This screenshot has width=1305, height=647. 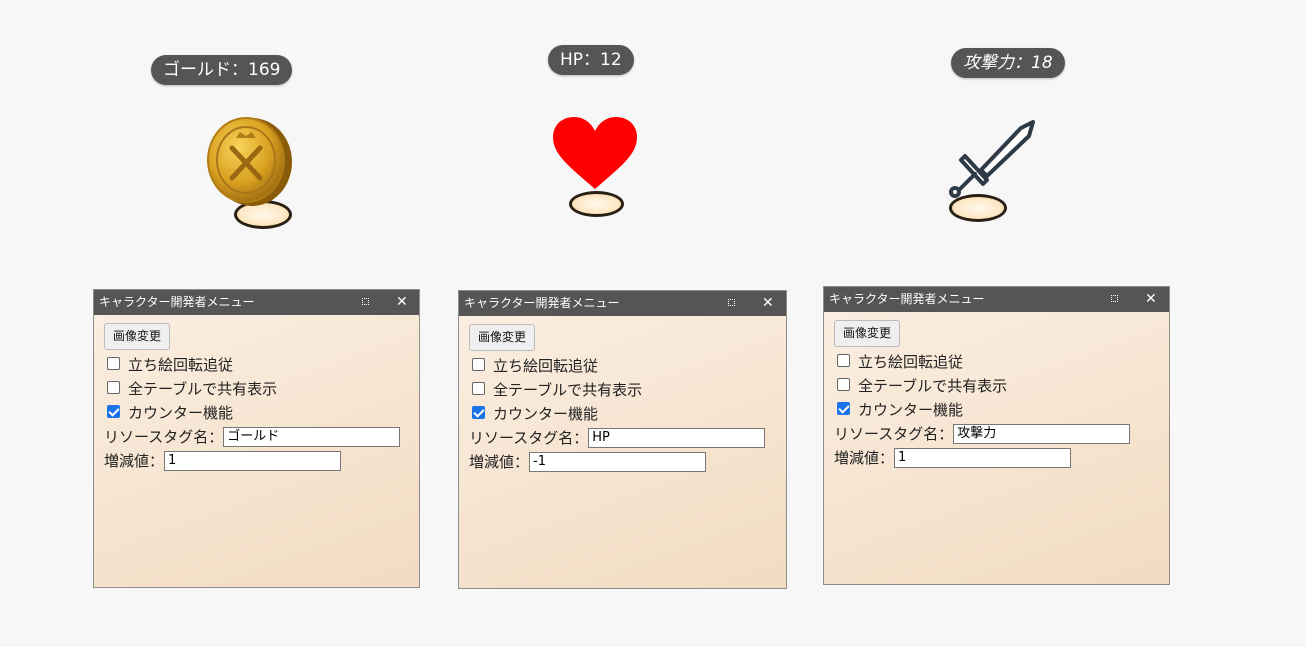 I want to click on sword-piece, so click(x=992, y=170).